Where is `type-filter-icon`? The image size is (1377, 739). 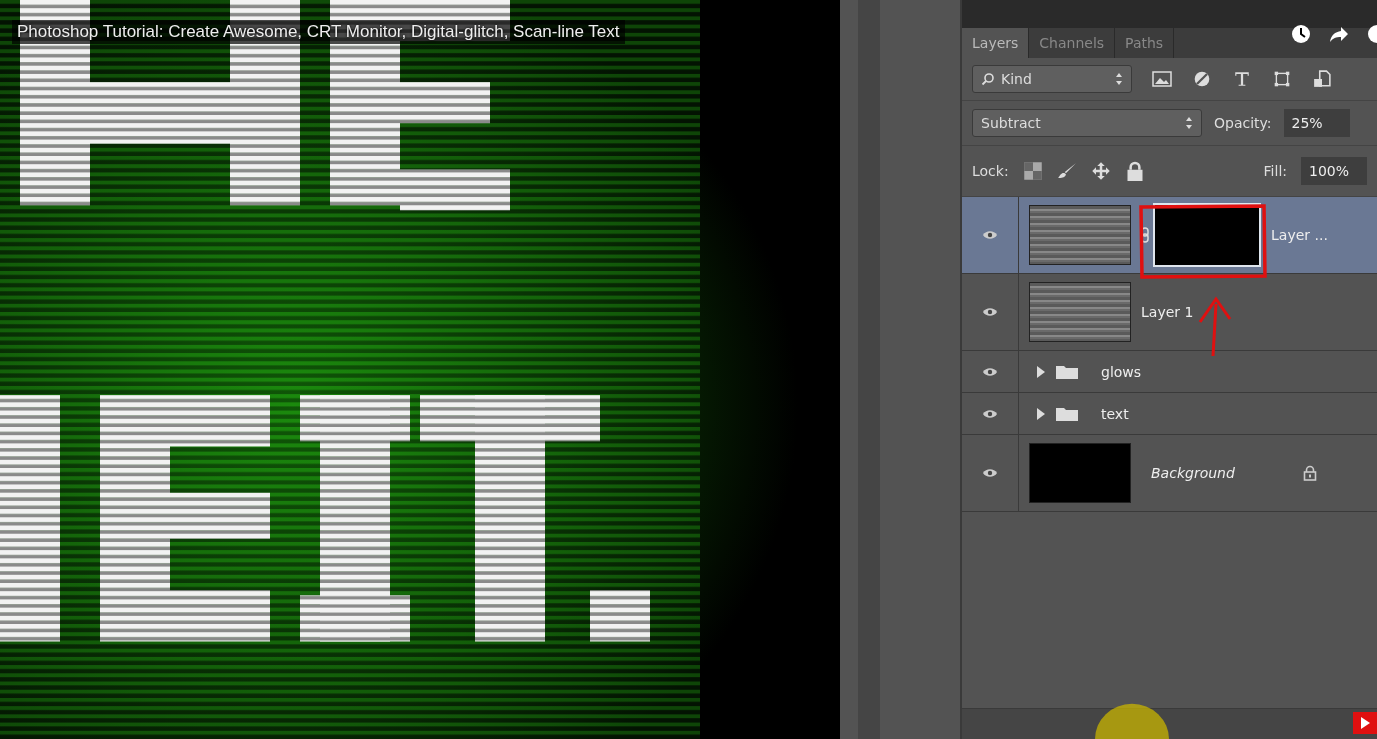
type-filter-icon is located at coordinates (1242, 79).